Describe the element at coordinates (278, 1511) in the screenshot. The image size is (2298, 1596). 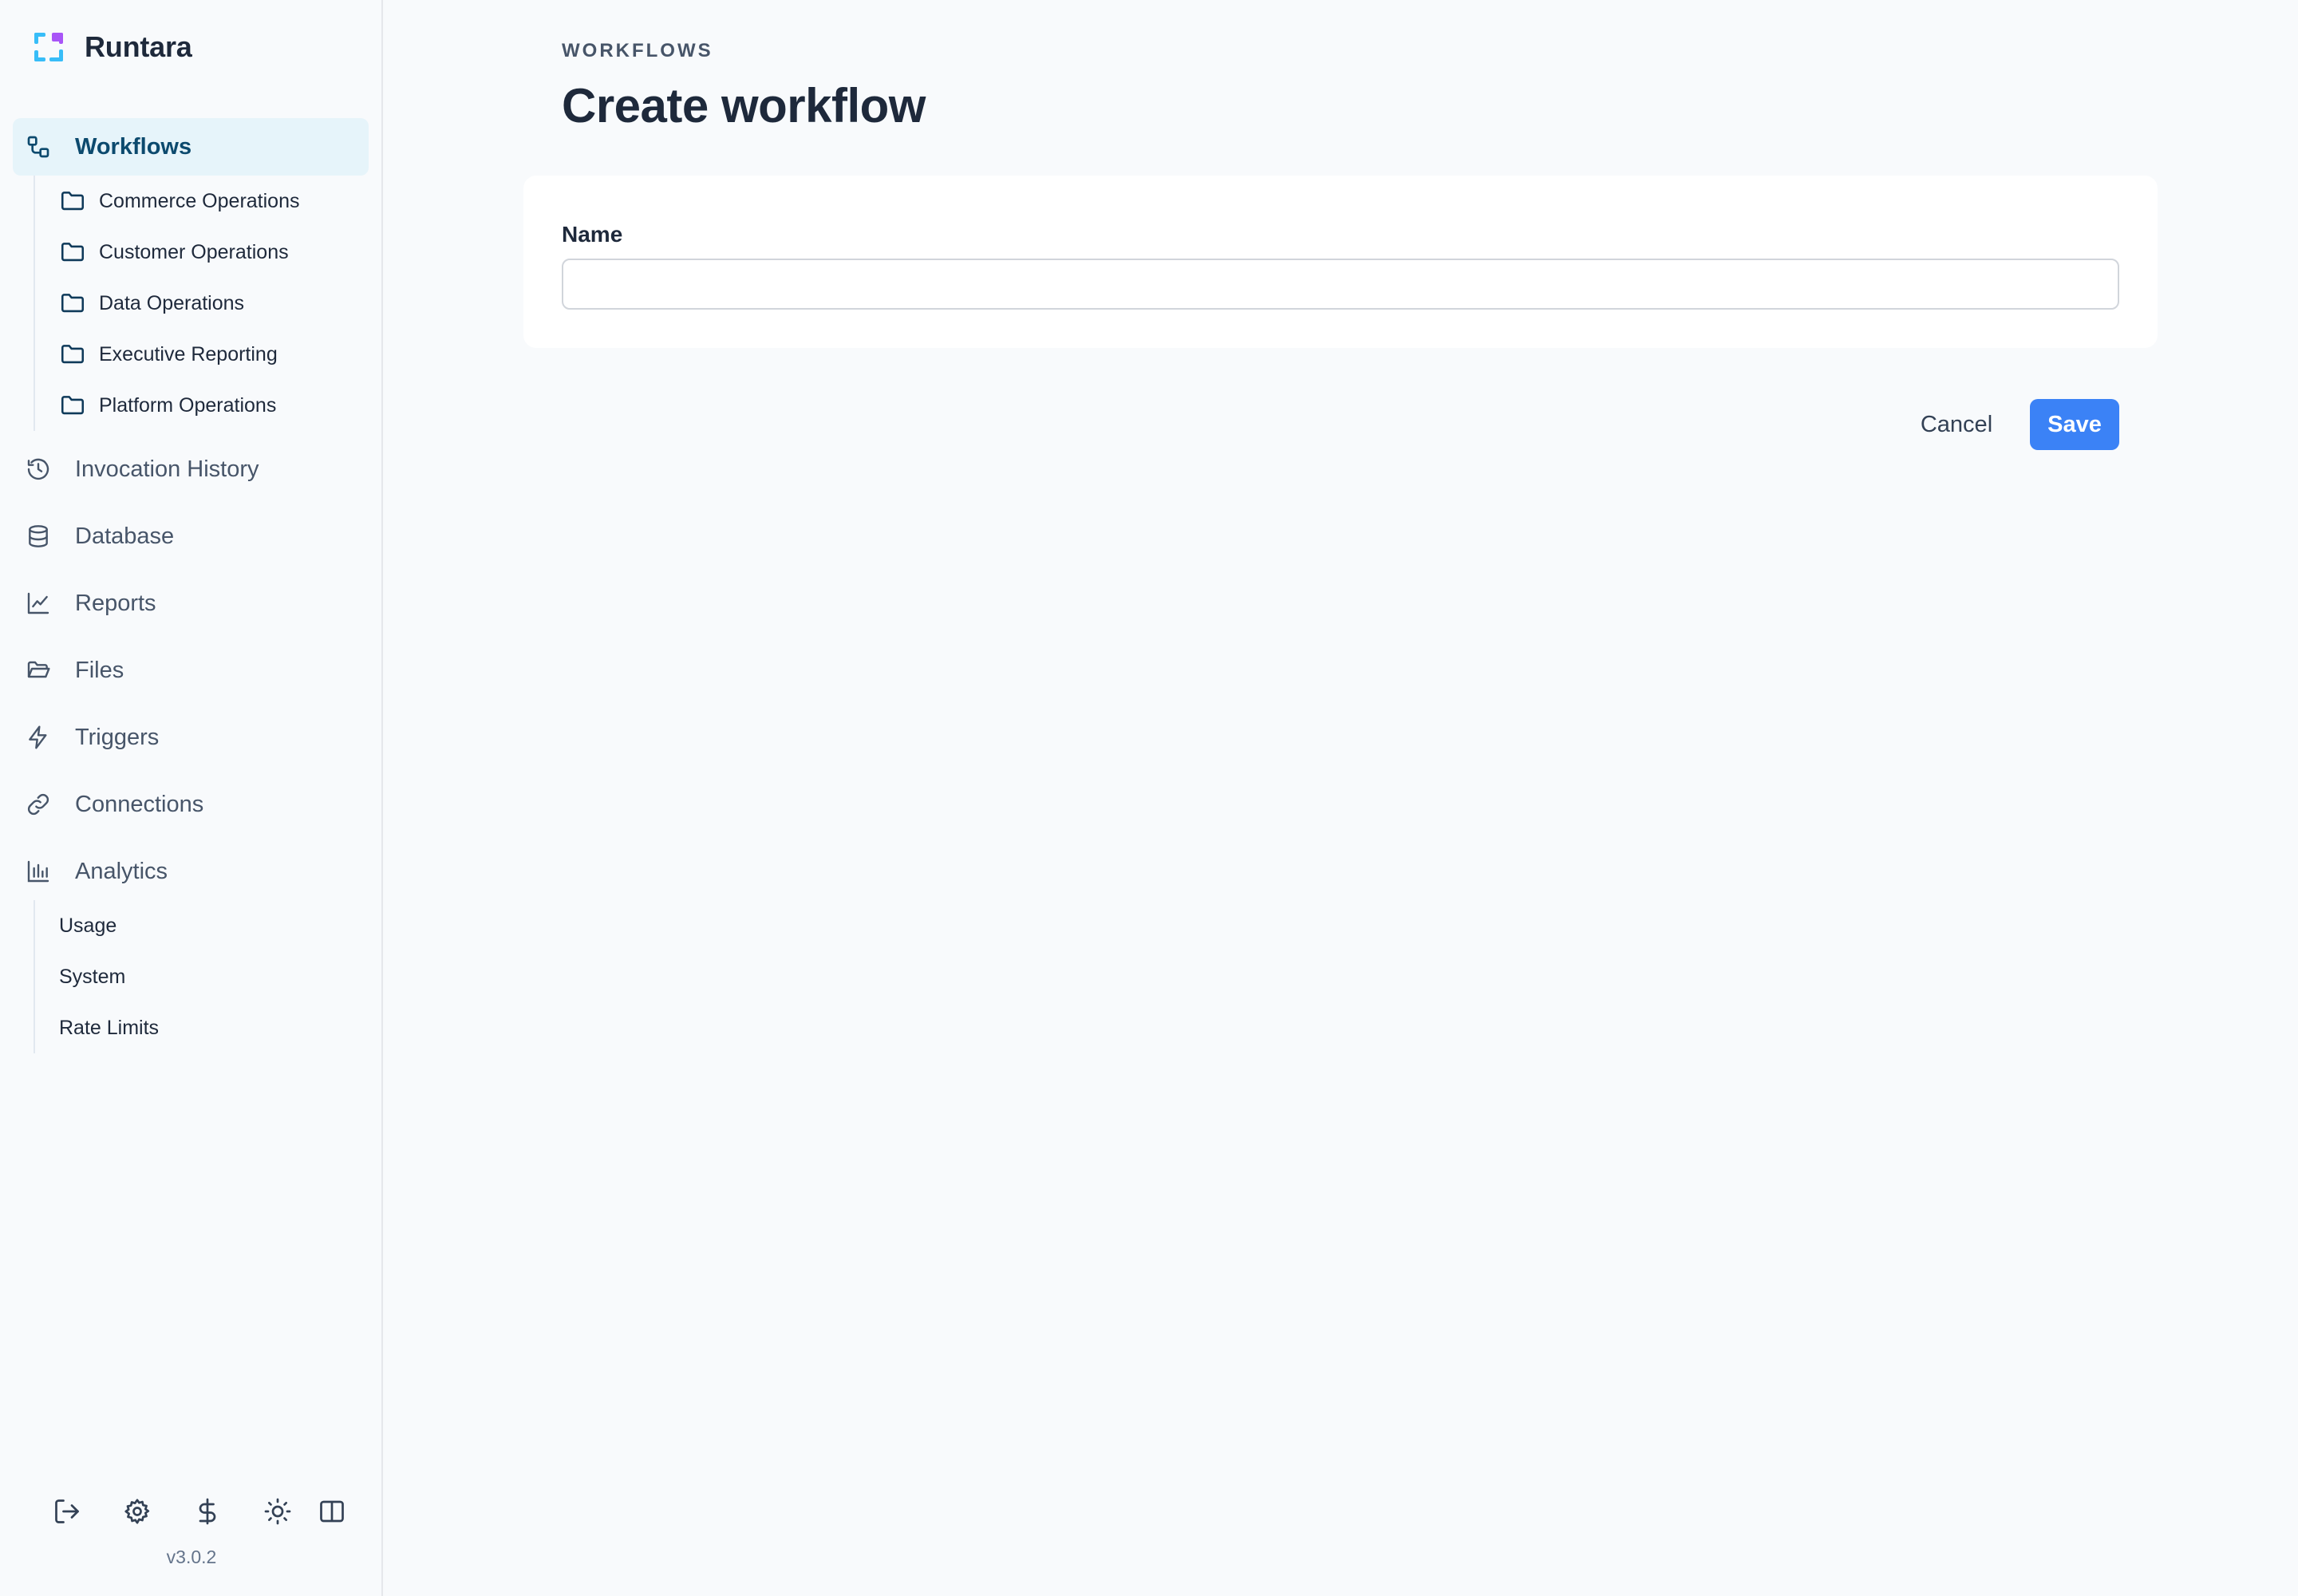
I see `theme-sun-icon` at that location.